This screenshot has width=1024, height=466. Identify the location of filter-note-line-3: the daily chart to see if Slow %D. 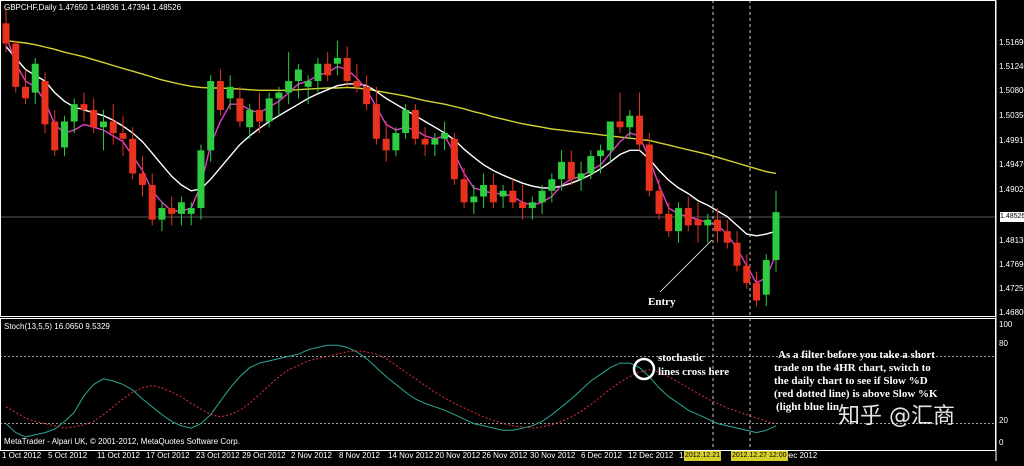
(851, 381).